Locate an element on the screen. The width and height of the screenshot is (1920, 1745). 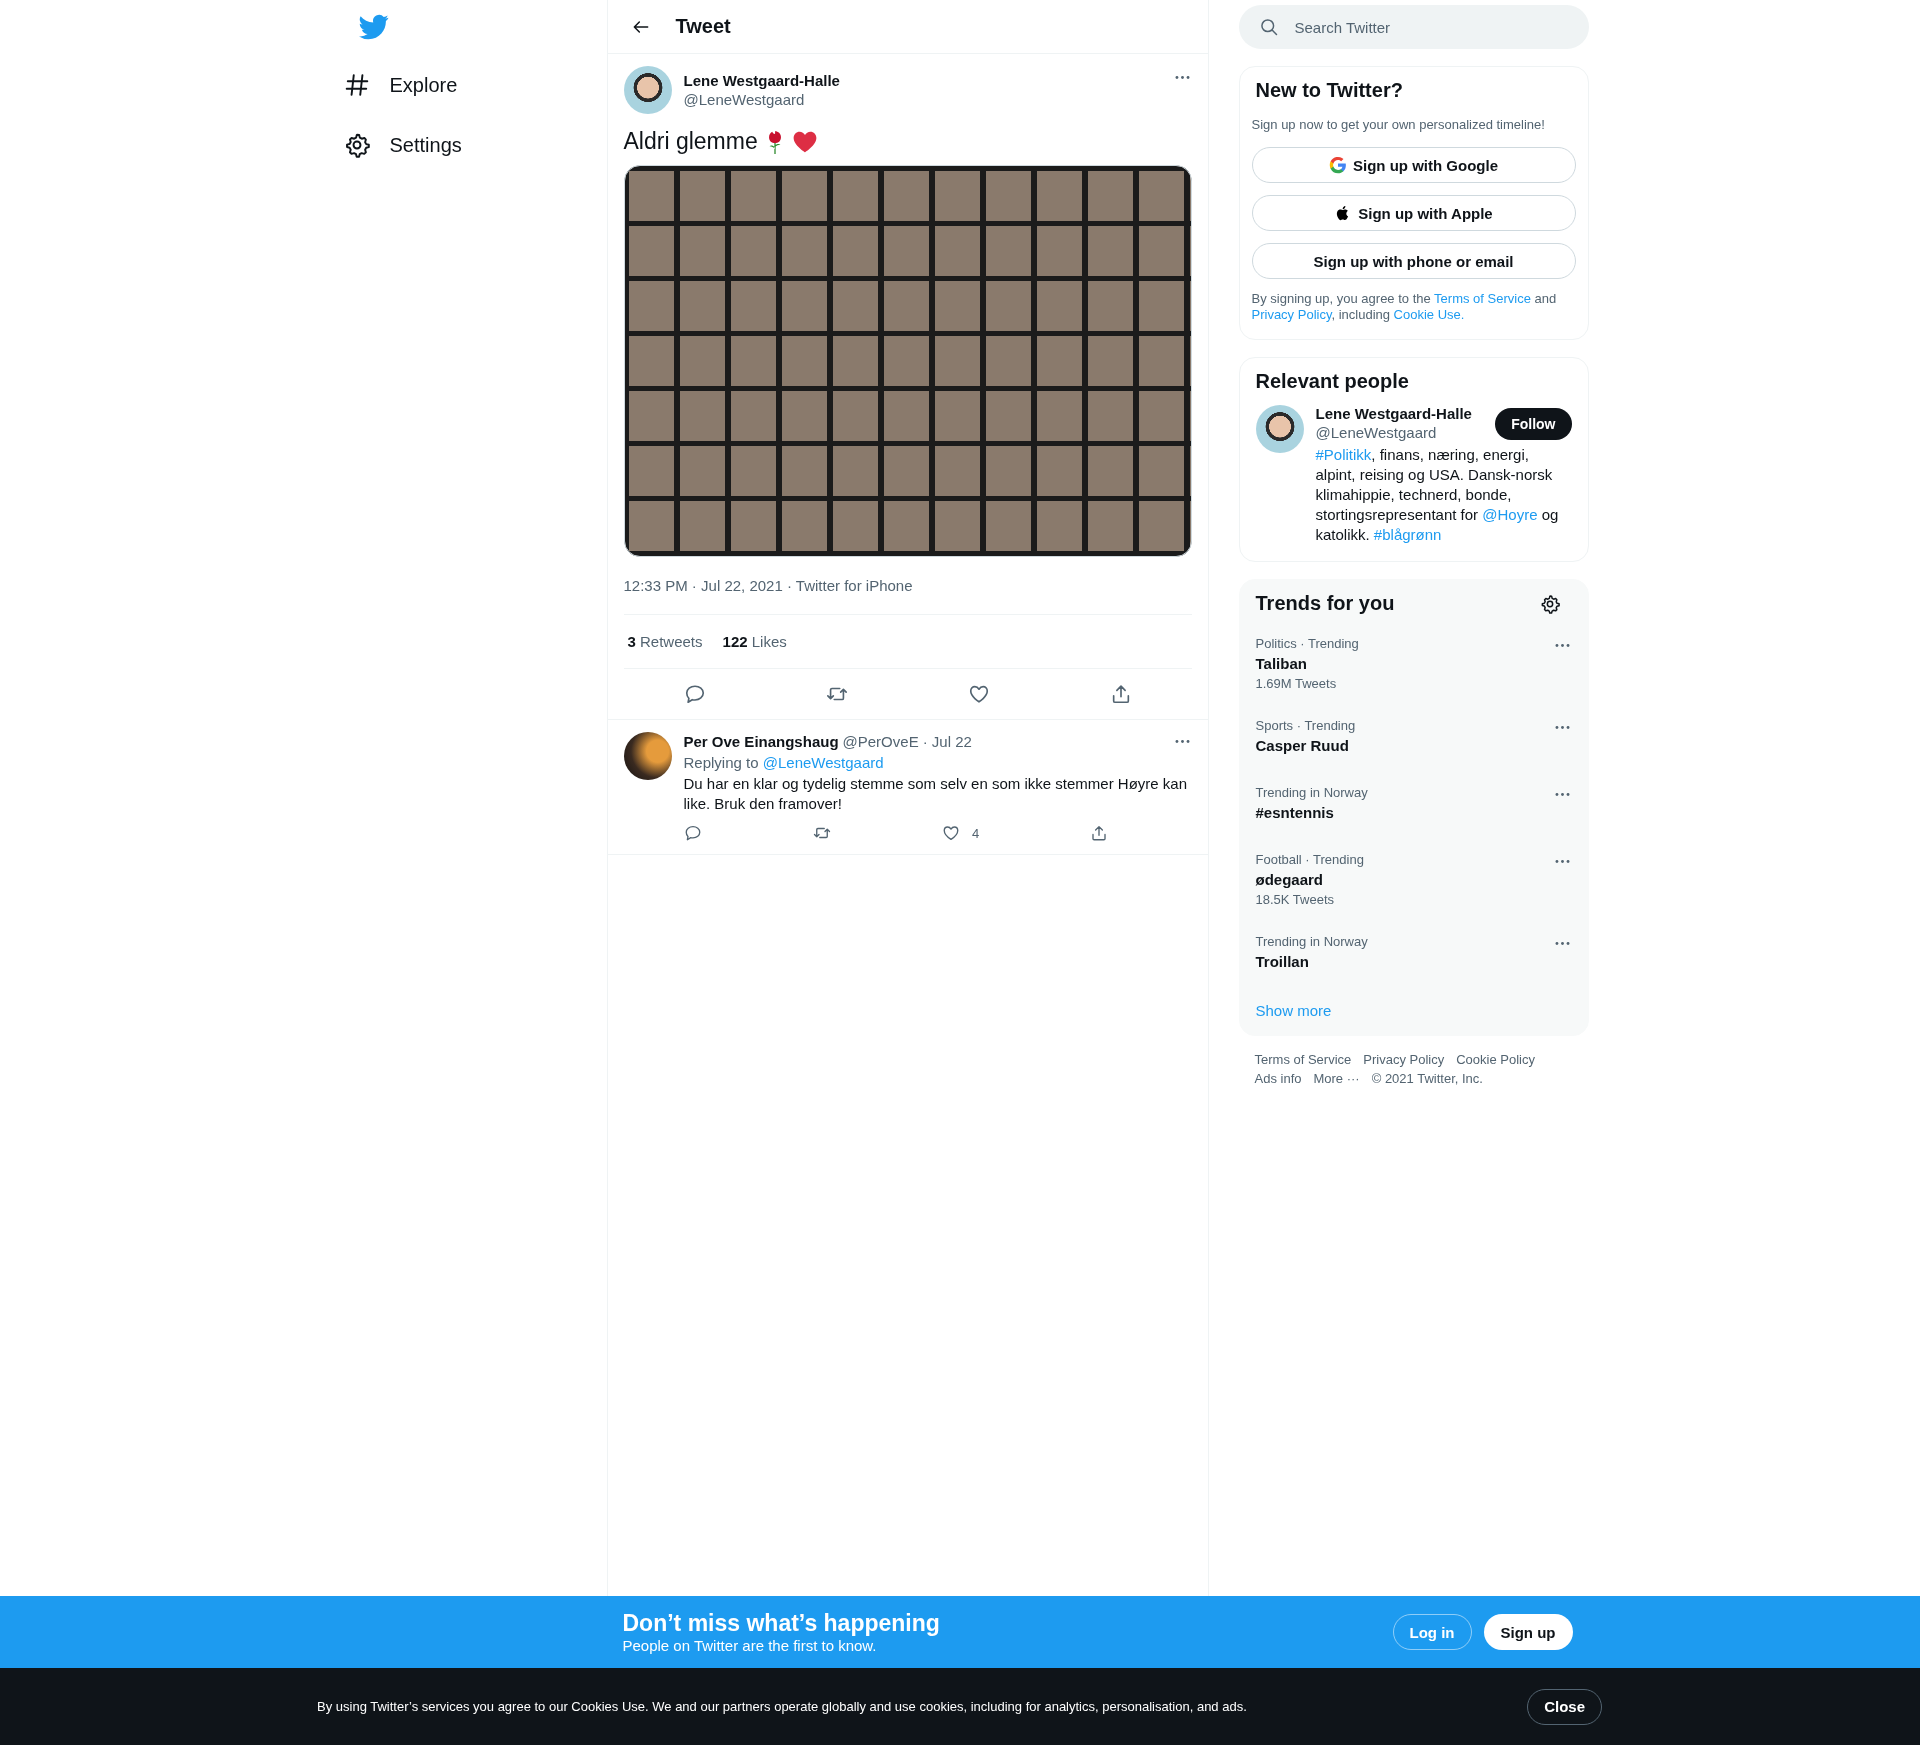
user-bio: #Politikk, finans, næring, energi, alpint, reising og USA. Dansk-norsk klimahippie, technerd, bonde, stortingsrepresentant for @Hoyre og katolikk. #blågrønn is located at coordinates (1437, 495).